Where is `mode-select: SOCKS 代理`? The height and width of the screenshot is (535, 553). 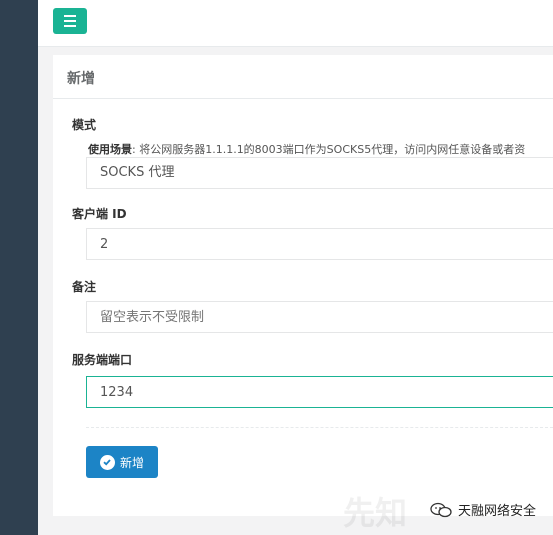
mode-select: SOCKS 代理 is located at coordinates (319, 173).